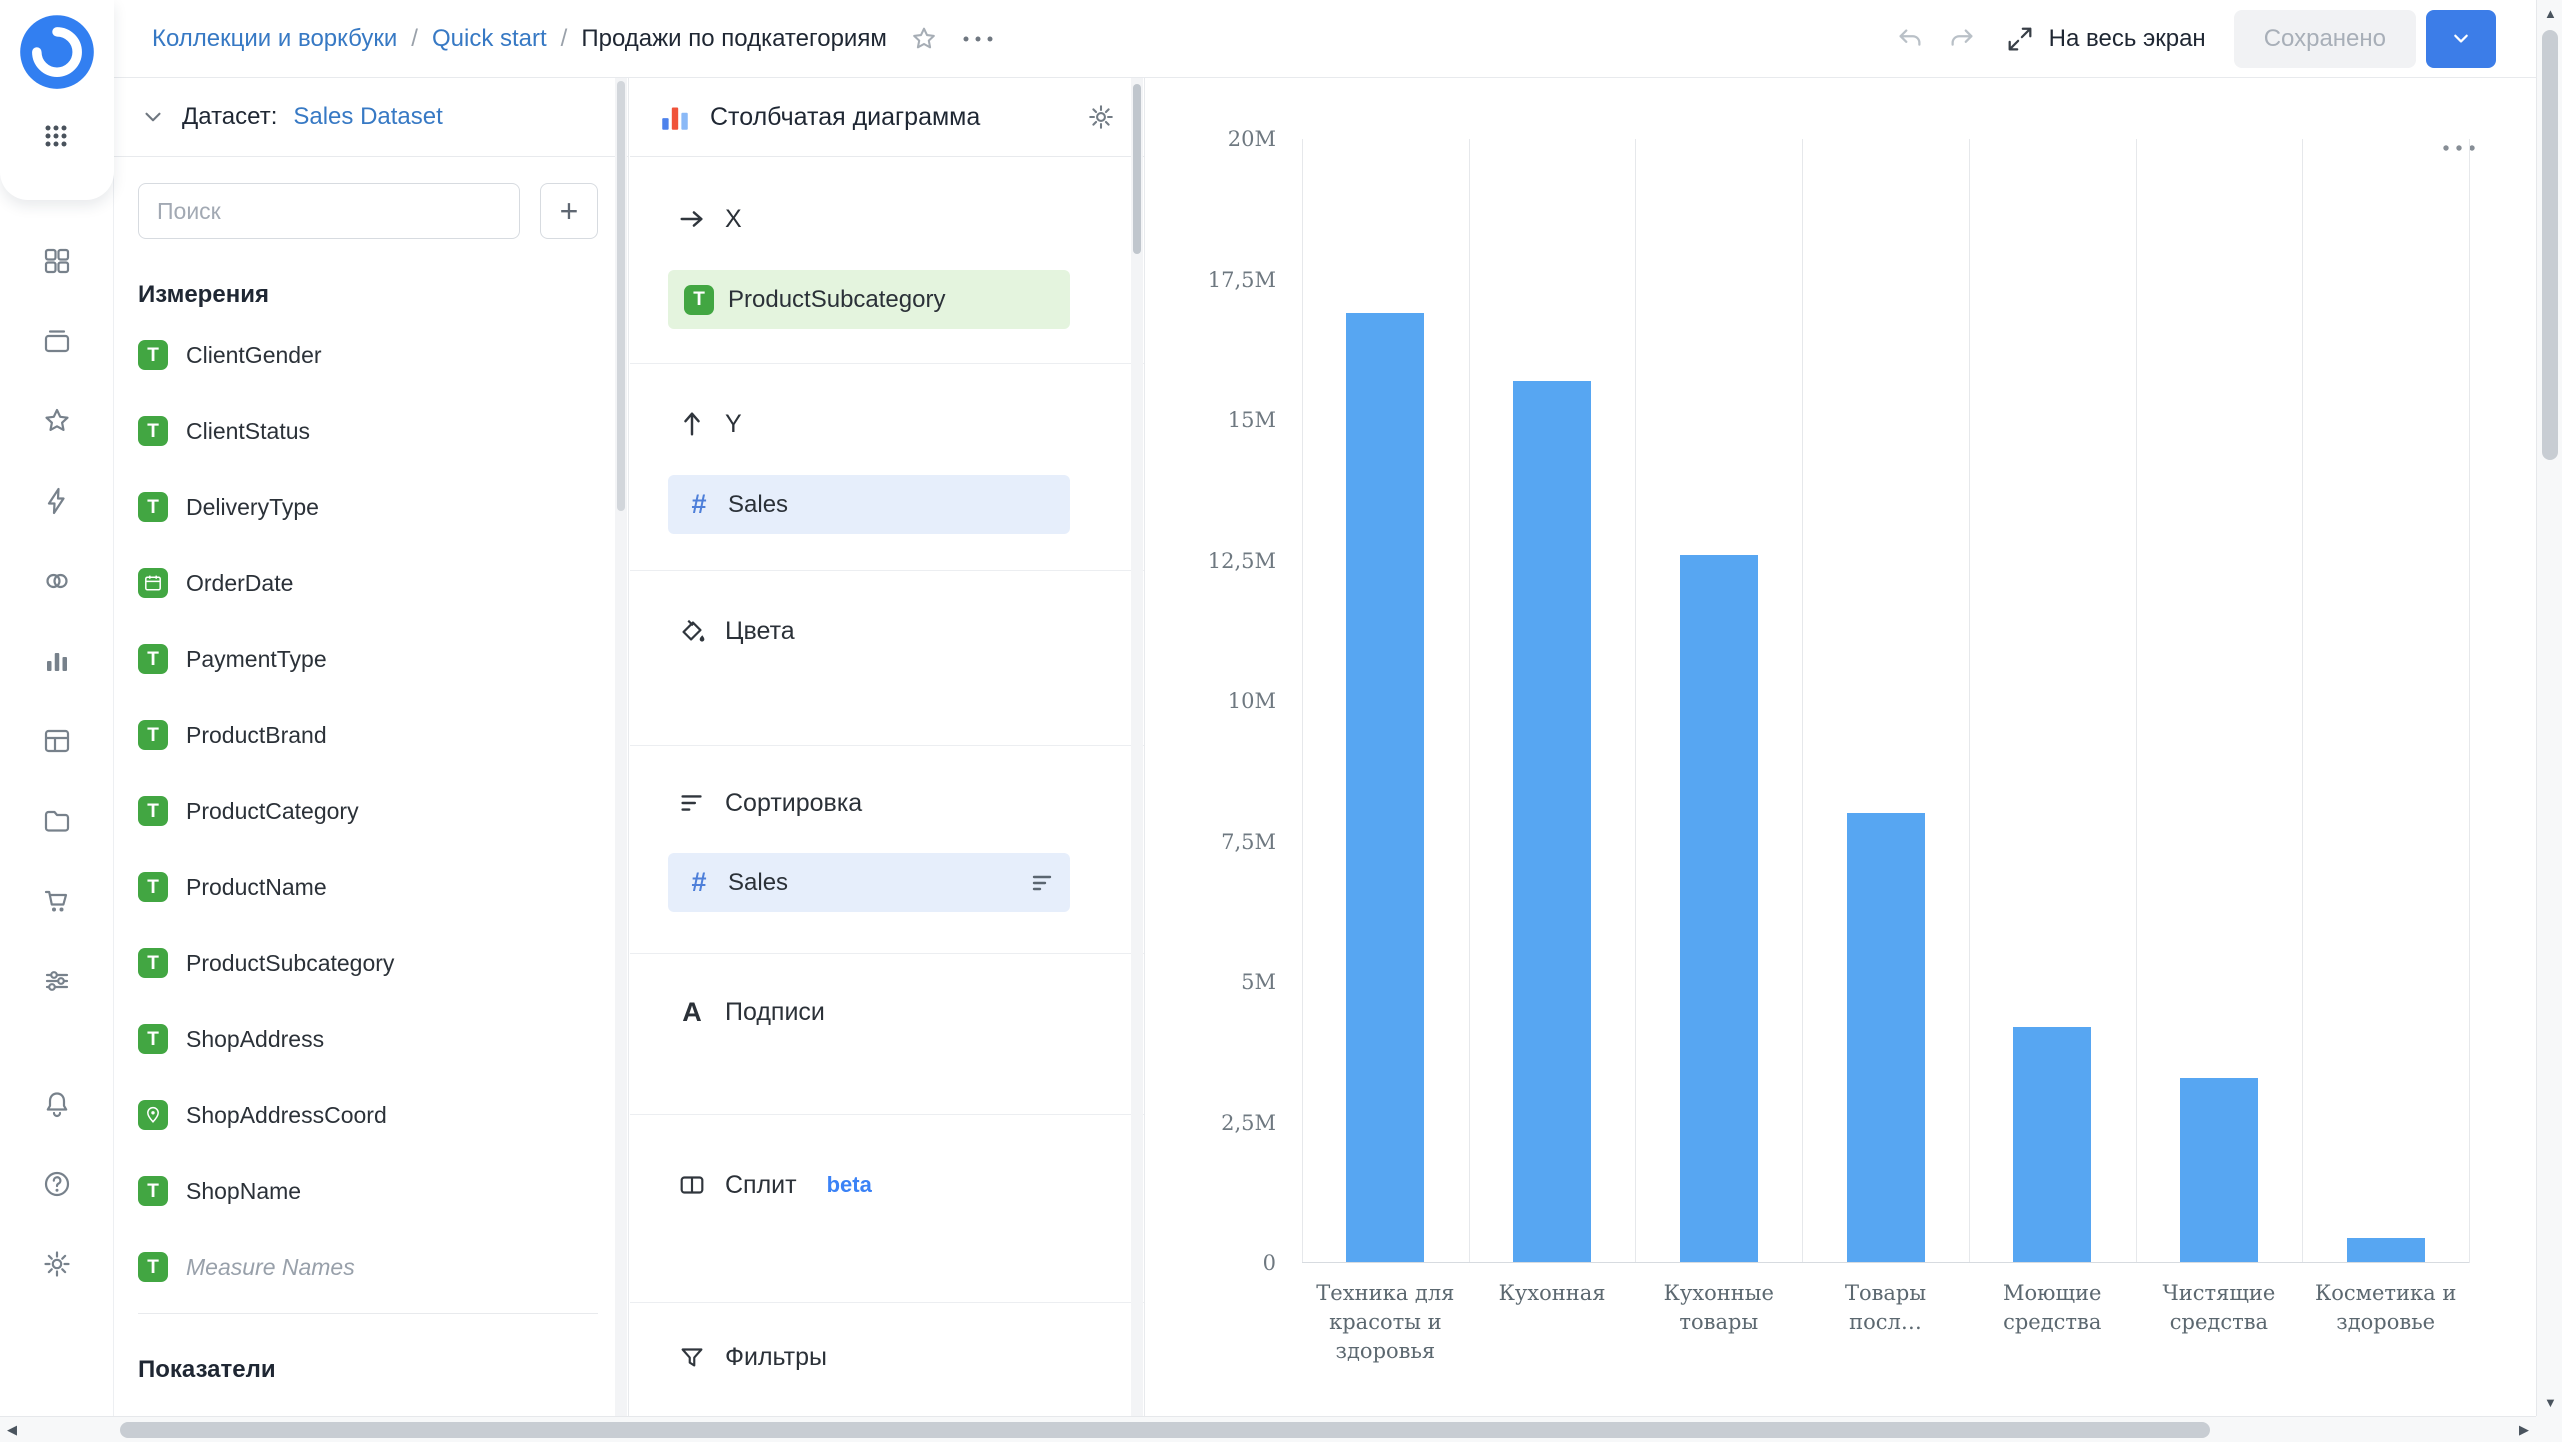 The width and height of the screenshot is (2562, 1442). Describe the element at coordinates (57, 501) in the screenshot. I see `lightning-icon` at that location.